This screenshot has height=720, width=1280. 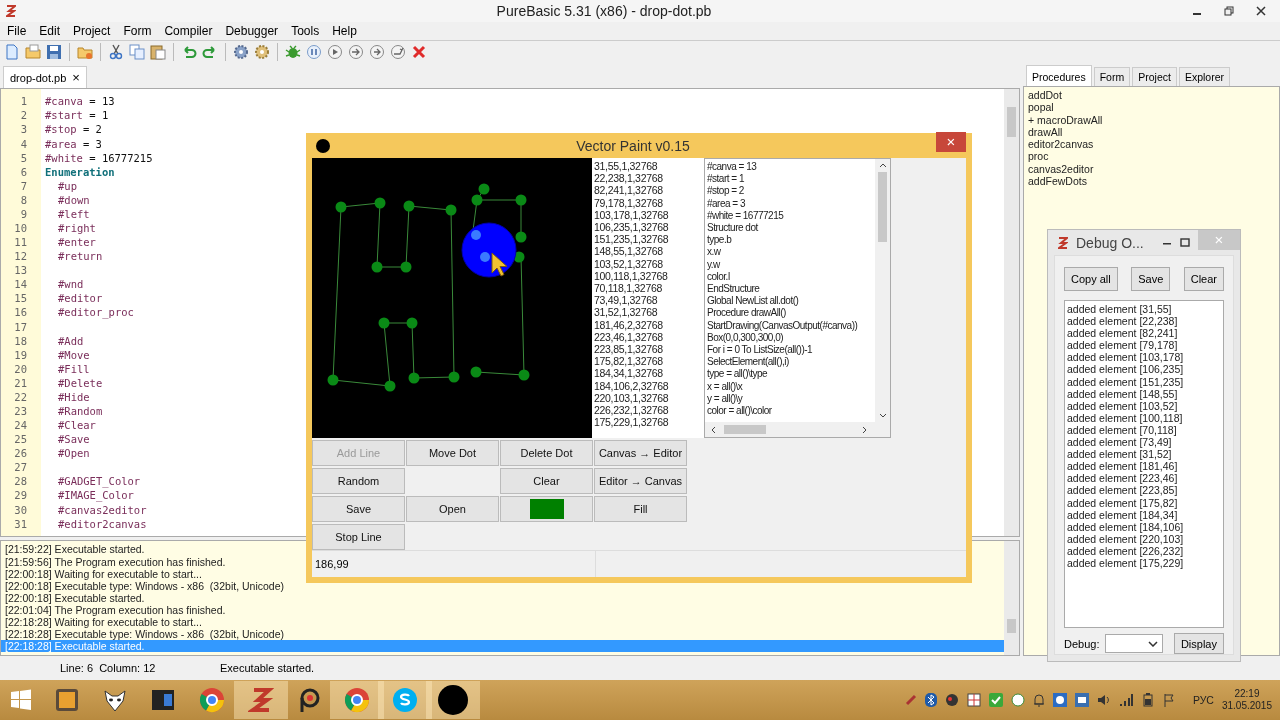 What do you see at coordinates (1204, 77) in the screenshot?
I see `panel-tab: Explorer` at bounding box center [1204, 77].